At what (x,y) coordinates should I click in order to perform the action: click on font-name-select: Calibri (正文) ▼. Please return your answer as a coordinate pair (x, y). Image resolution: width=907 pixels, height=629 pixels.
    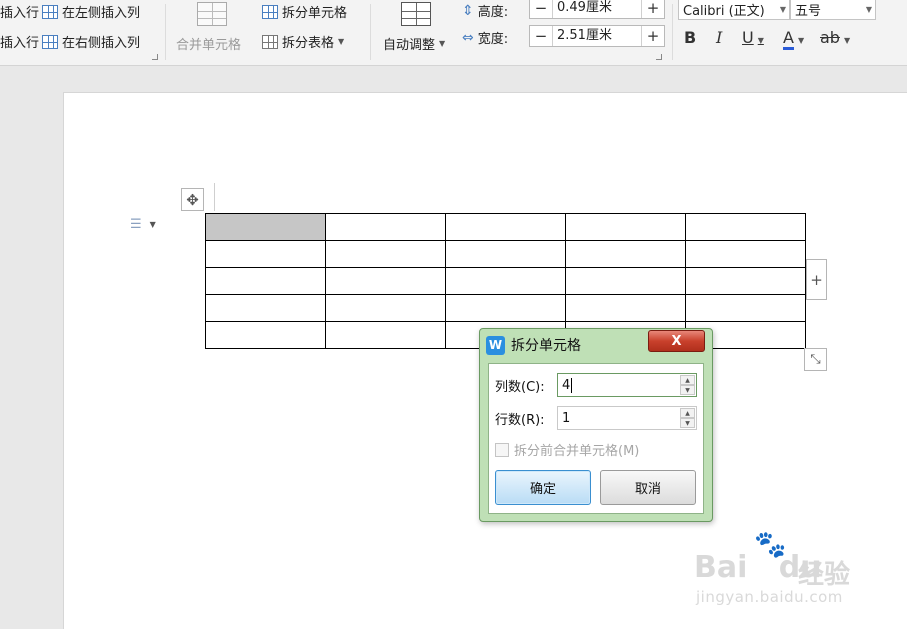
    Looking at the image, I should click on (734, 10).